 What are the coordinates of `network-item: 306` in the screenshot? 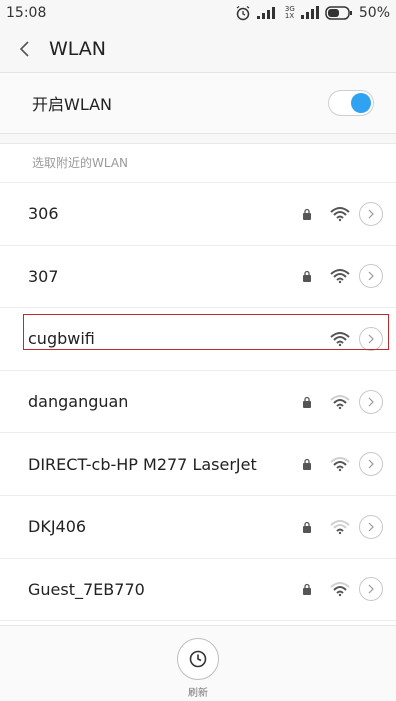 It's located at (198, 214).